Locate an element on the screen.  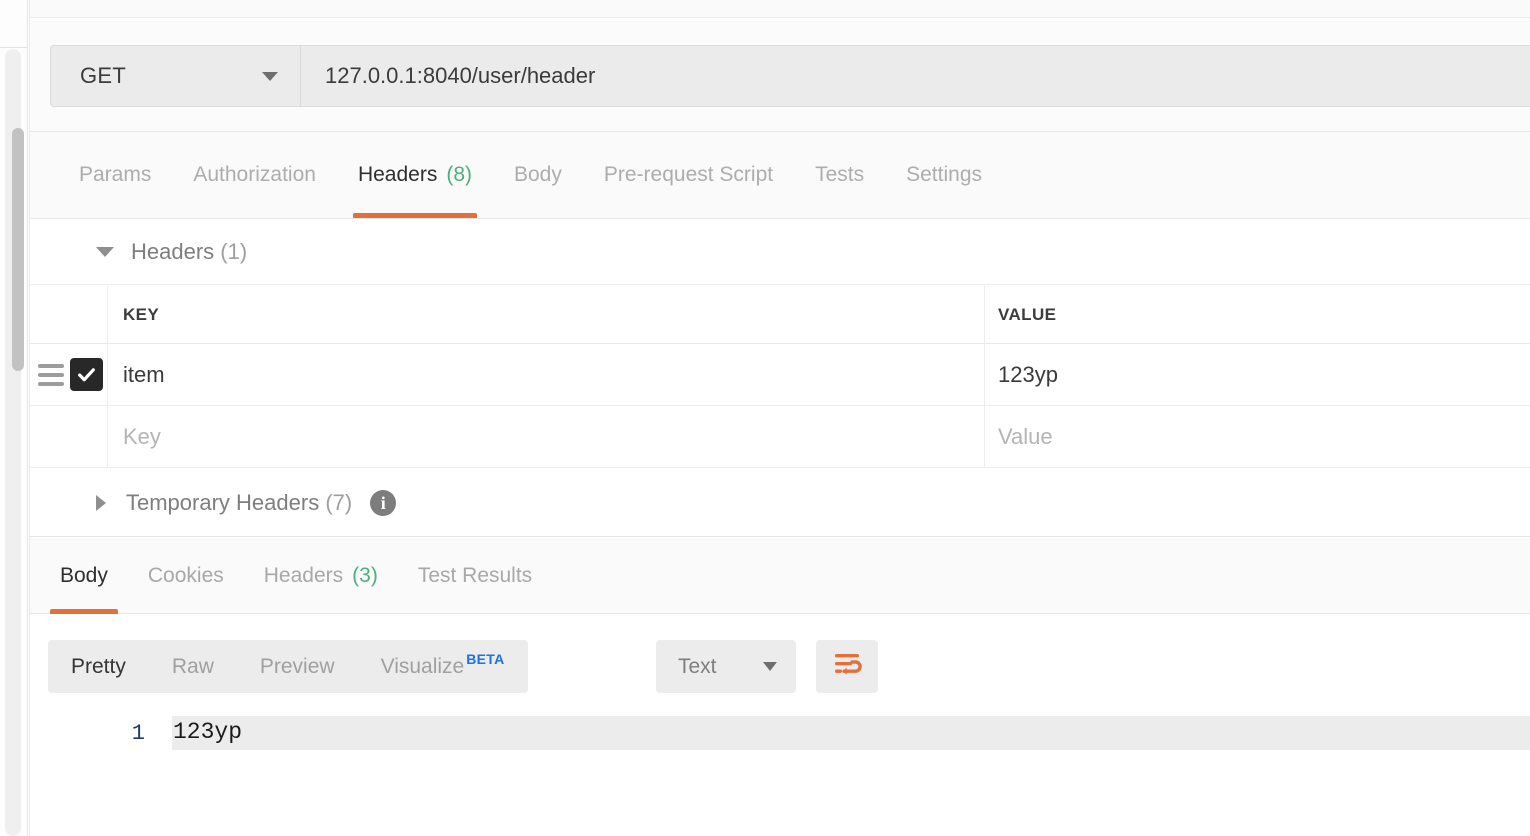
tab-tests: Tests is located at coordinates (839, 174).